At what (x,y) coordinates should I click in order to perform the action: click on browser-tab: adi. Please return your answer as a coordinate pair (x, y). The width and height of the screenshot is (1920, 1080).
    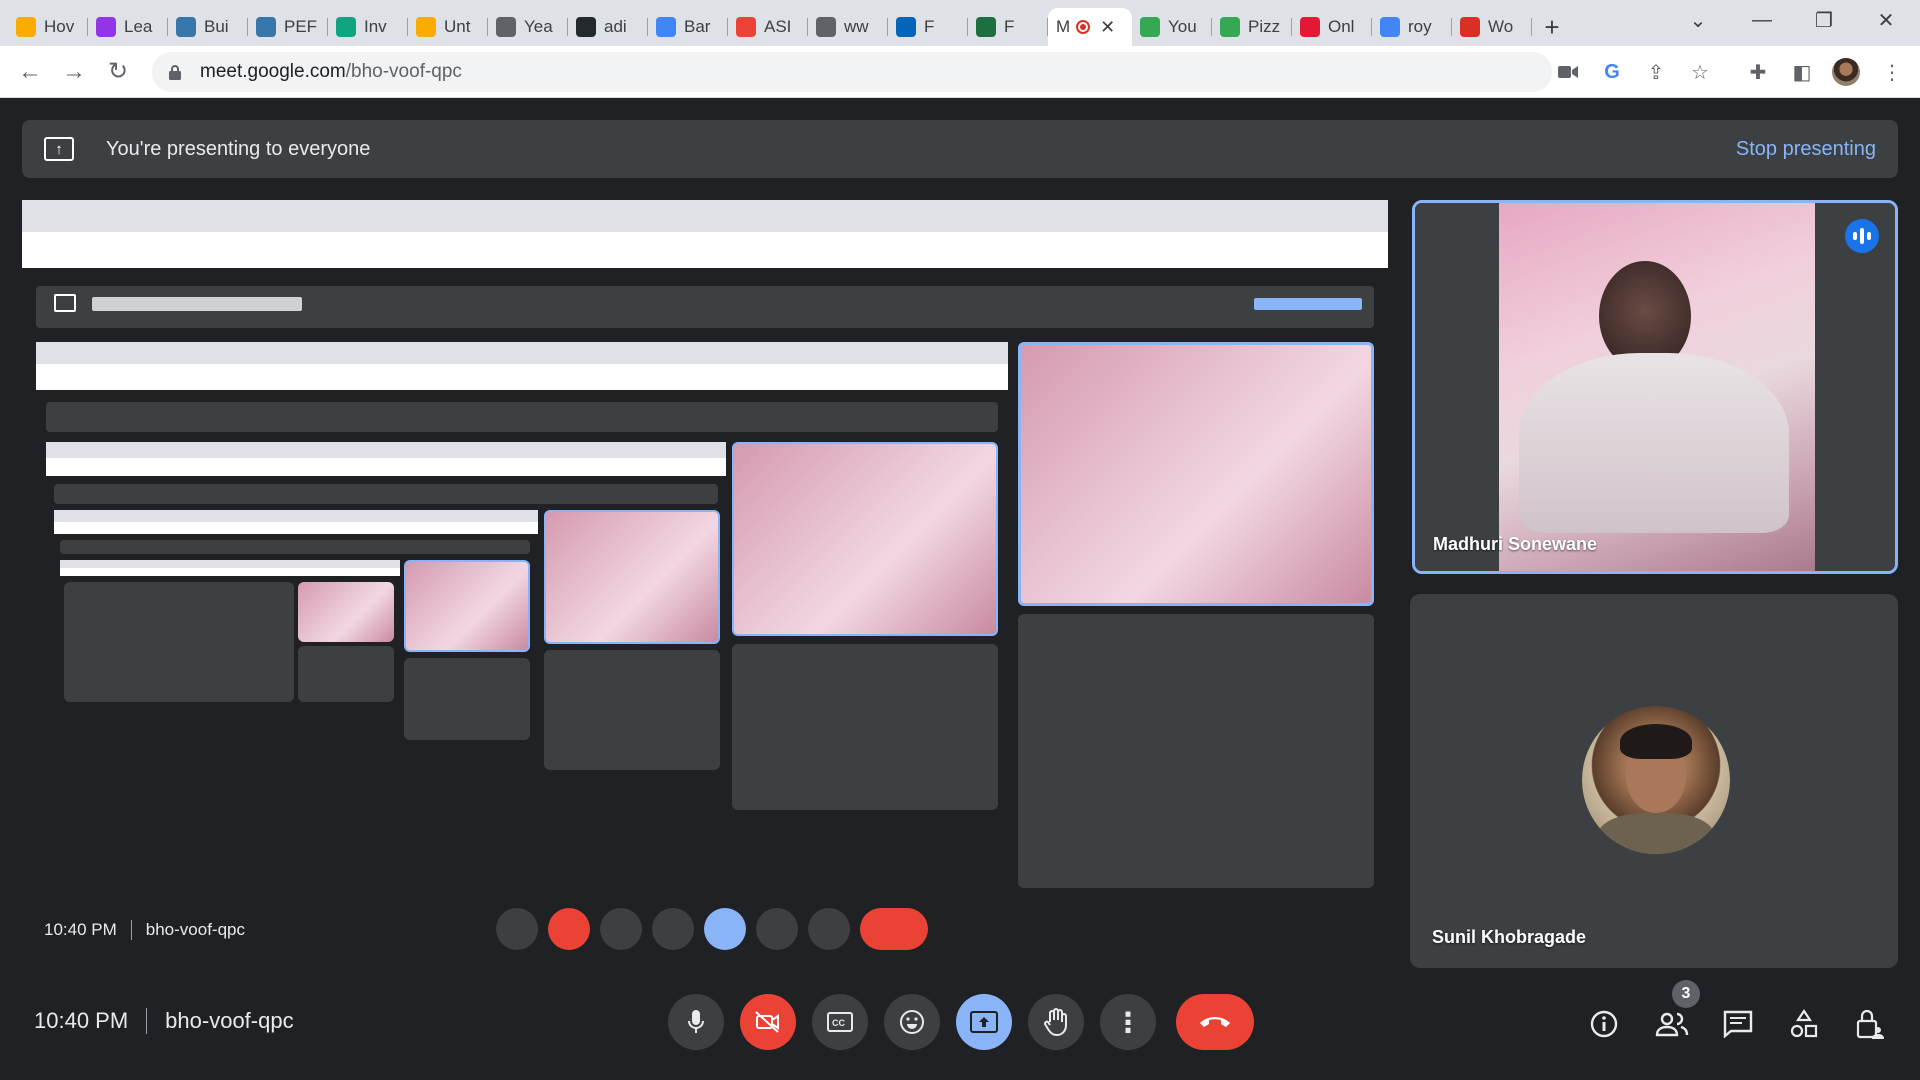
    Looking at the image, I should click on (608, 27).